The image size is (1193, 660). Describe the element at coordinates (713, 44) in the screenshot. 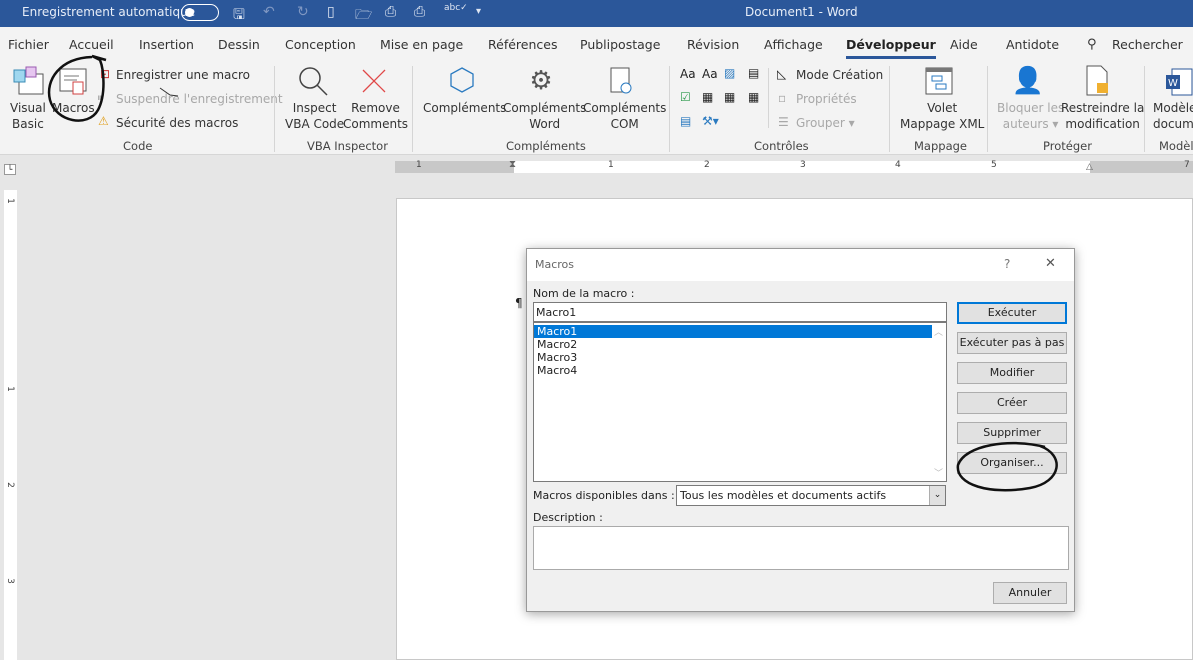

I see `tab-revision: Révision` at that location.